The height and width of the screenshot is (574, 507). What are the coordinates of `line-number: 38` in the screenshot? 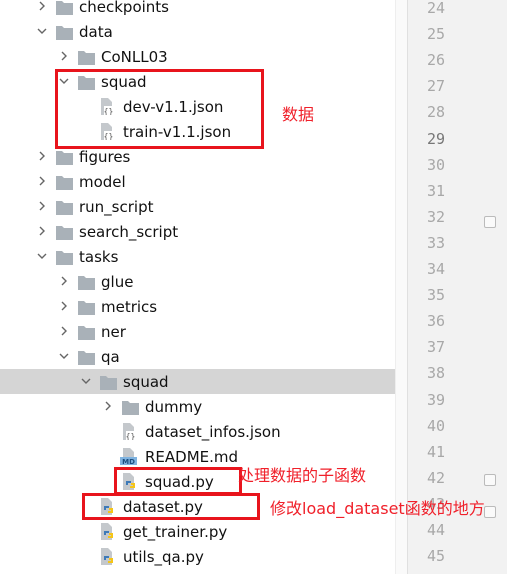 It's located at (435, 373).